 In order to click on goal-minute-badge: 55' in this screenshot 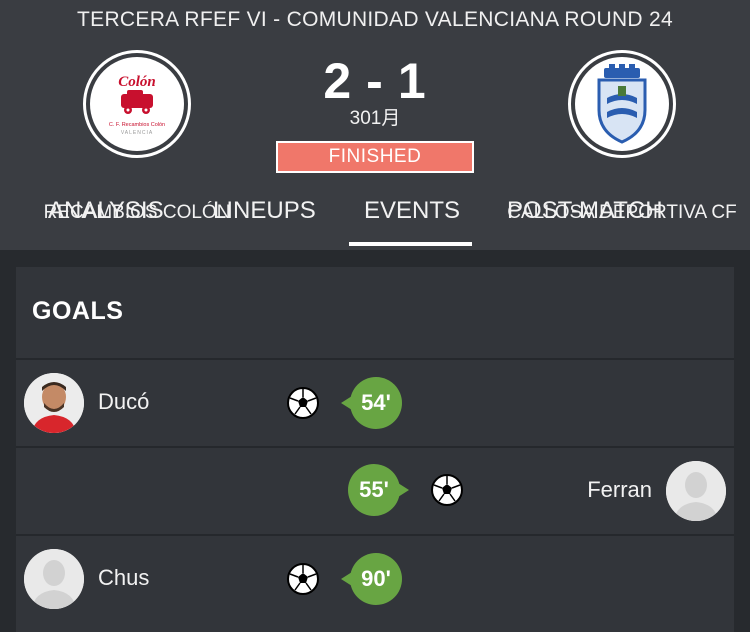, I will do `click(378, 490)`.